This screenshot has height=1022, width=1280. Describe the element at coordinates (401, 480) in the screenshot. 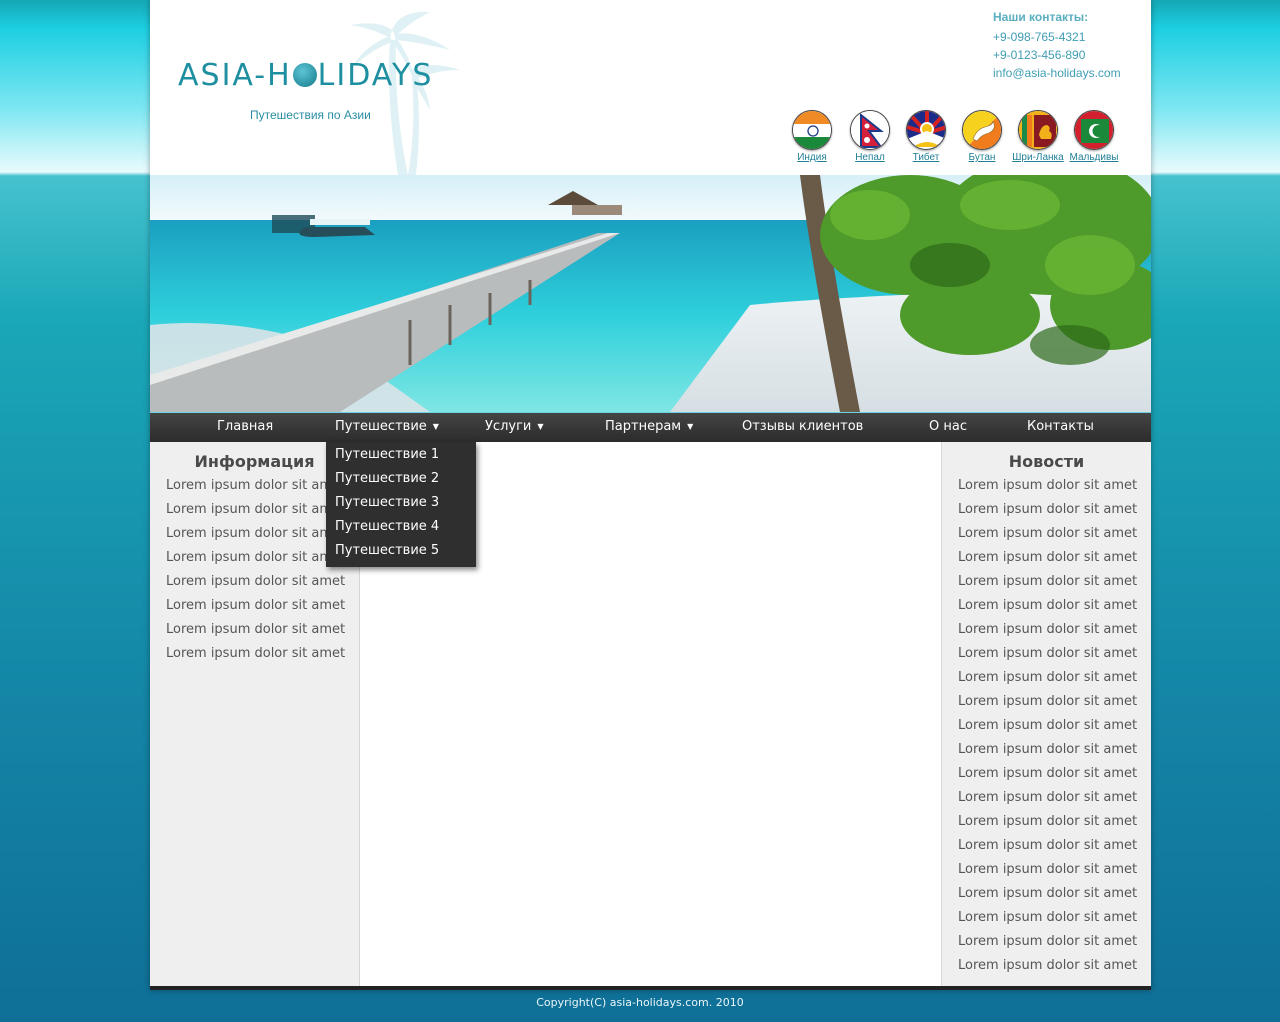

I see `dropdown-item-travel-2: Путешествие 2` at that location.